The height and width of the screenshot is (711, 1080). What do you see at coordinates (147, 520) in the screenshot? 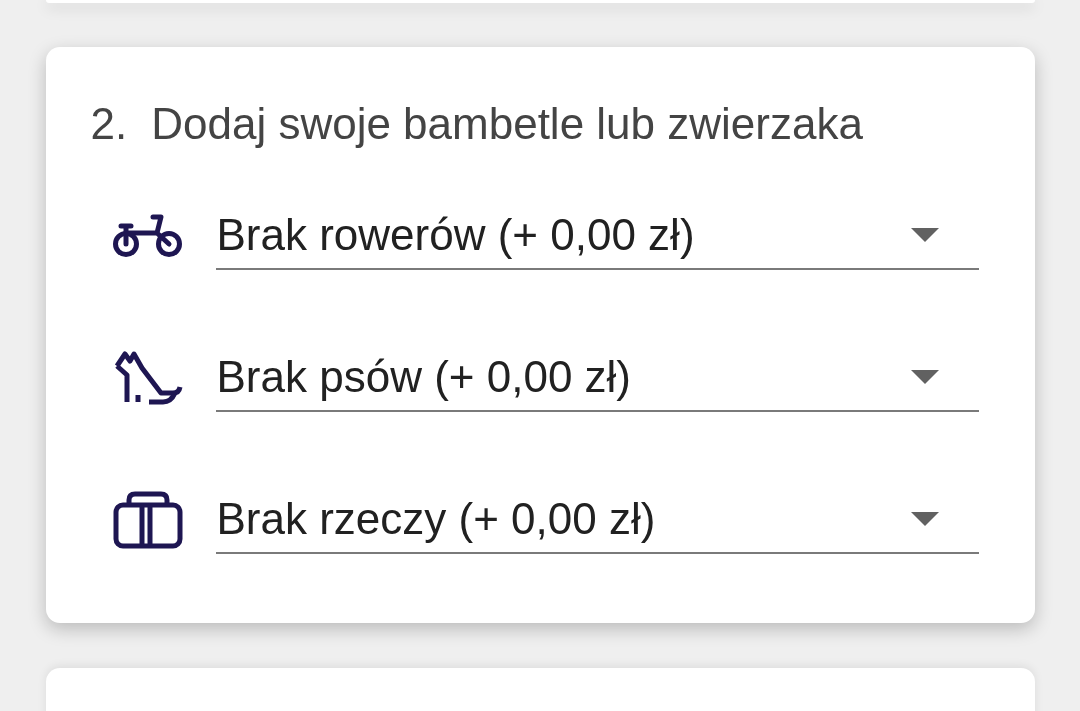
I see `luggage-icon` at bounding box center [147, 520].